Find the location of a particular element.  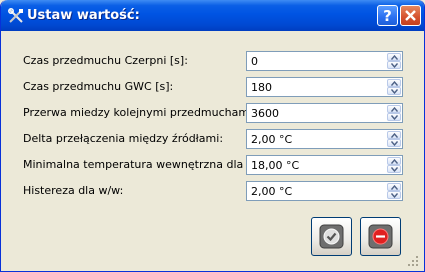

question-icon: ? is located at coordinates (387, 16).